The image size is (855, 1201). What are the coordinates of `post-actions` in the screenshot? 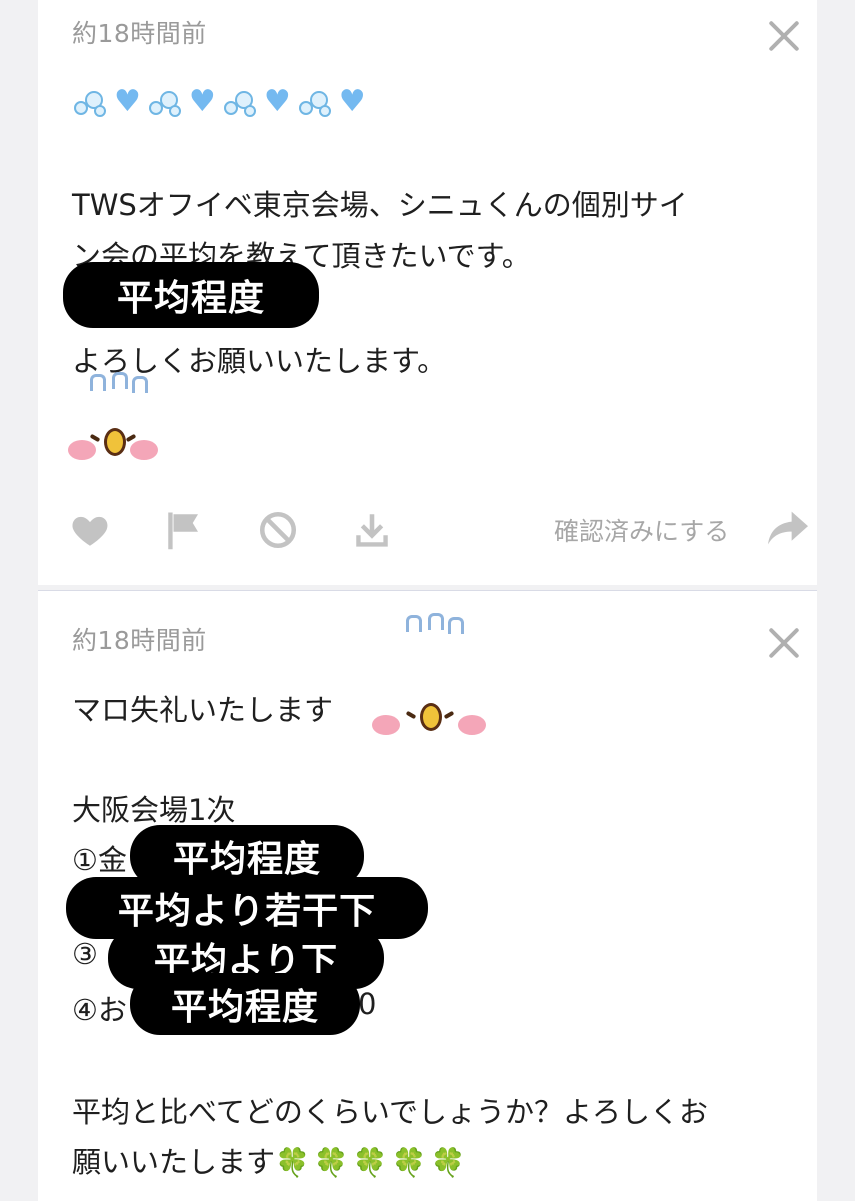 It's located at (256, 530).